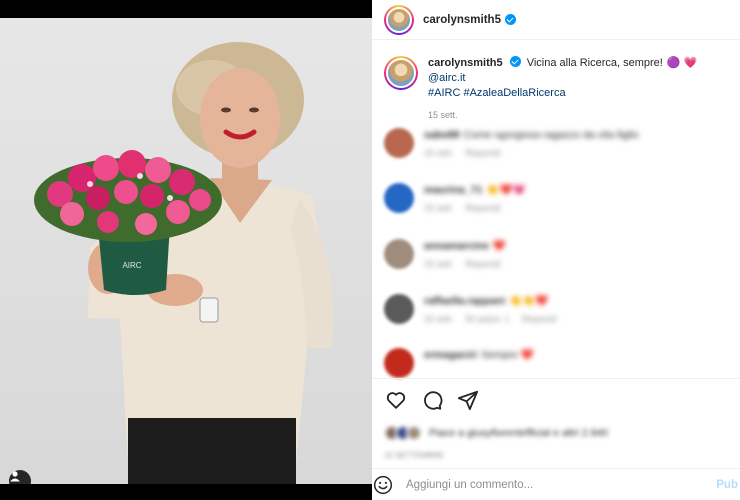  I want to click on heart-icon, so click(396, 400).